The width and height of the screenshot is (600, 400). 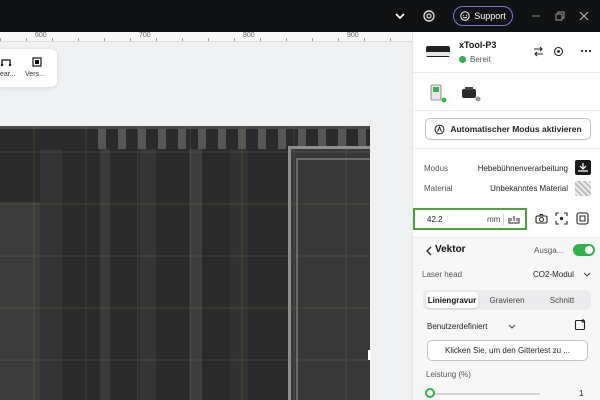 I want to click on scan-focus-icon, so click(x=561, y=218).